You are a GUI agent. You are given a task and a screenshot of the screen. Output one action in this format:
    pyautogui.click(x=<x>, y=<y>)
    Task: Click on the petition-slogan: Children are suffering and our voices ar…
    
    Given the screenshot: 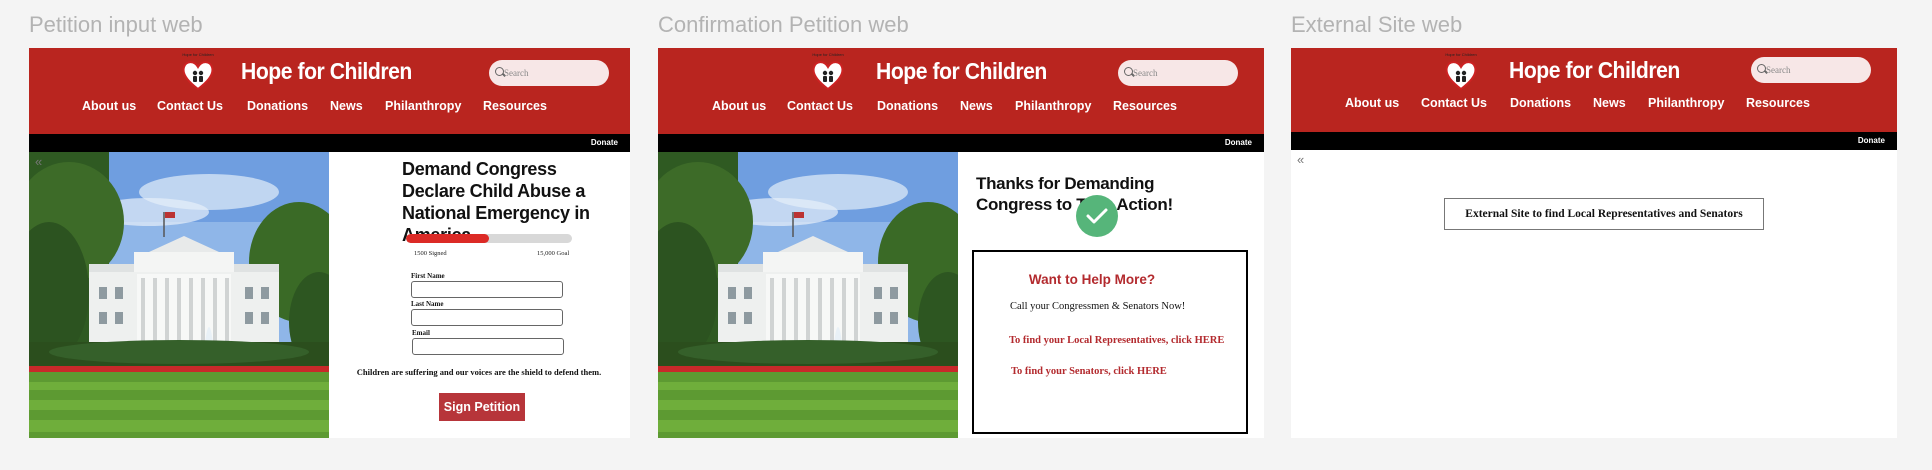 What is the action you would take?
    pyautogui.click(x=479, y=372)
    